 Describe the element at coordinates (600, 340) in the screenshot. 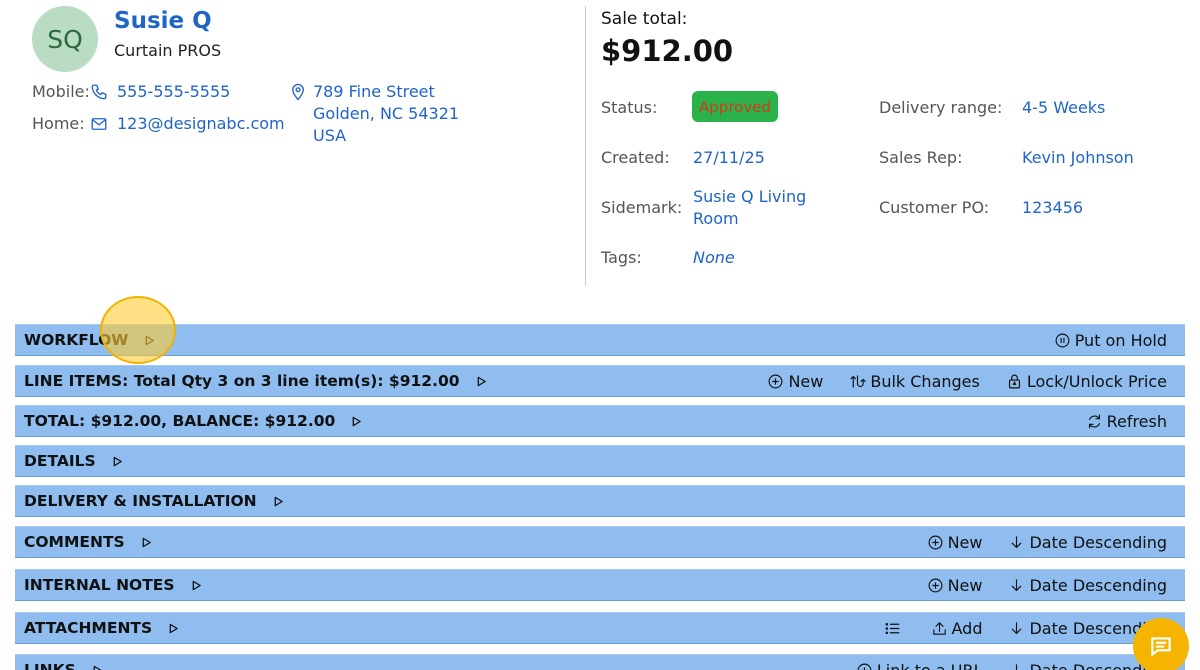

I see `section-workflow: WORKFLOW Put on Hold` at that location.